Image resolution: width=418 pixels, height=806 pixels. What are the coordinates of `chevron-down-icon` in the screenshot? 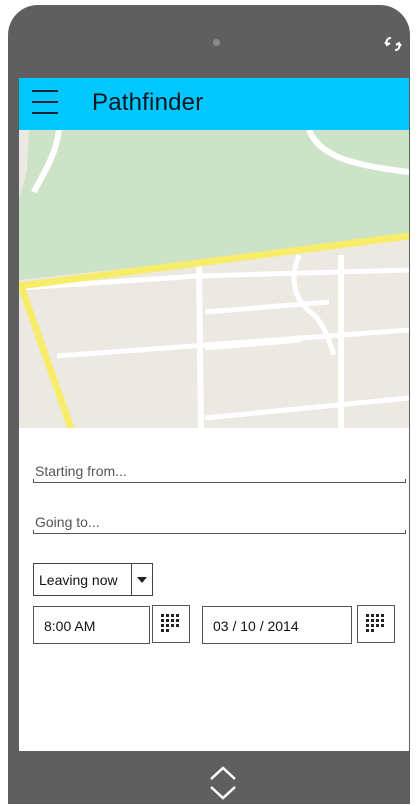 It's located at (142, 580).